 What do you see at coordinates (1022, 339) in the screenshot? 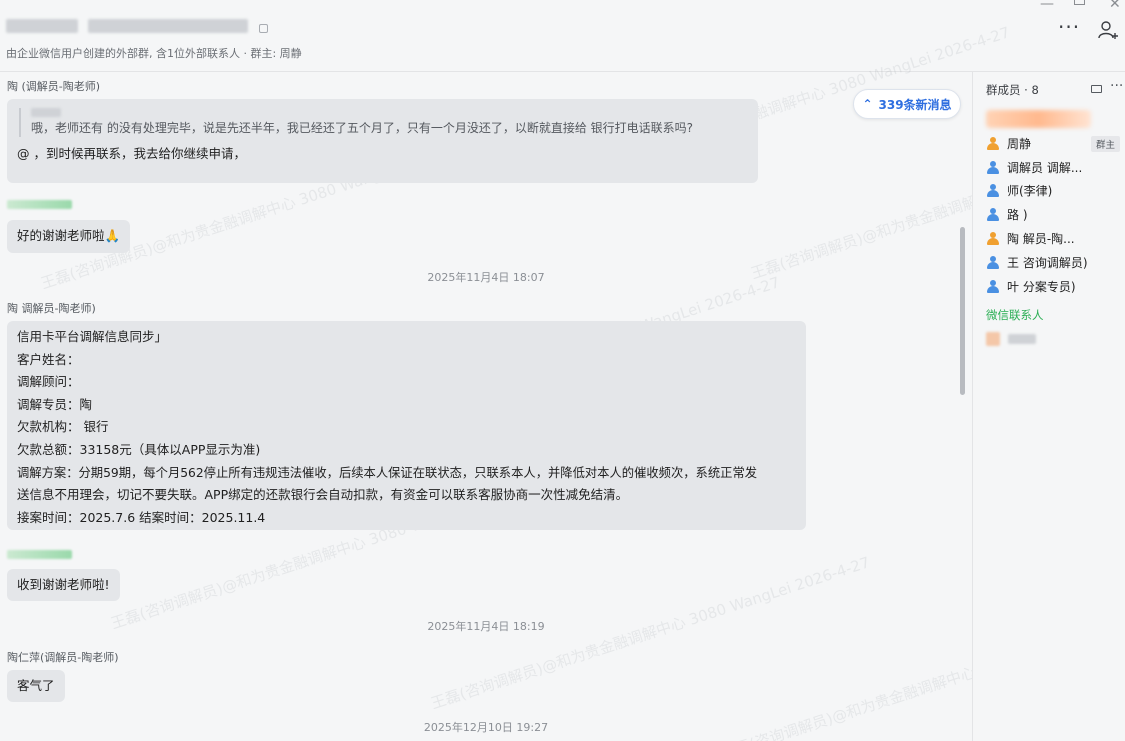
I see `contact-name-blurred` at bounding box center [1022, 339].